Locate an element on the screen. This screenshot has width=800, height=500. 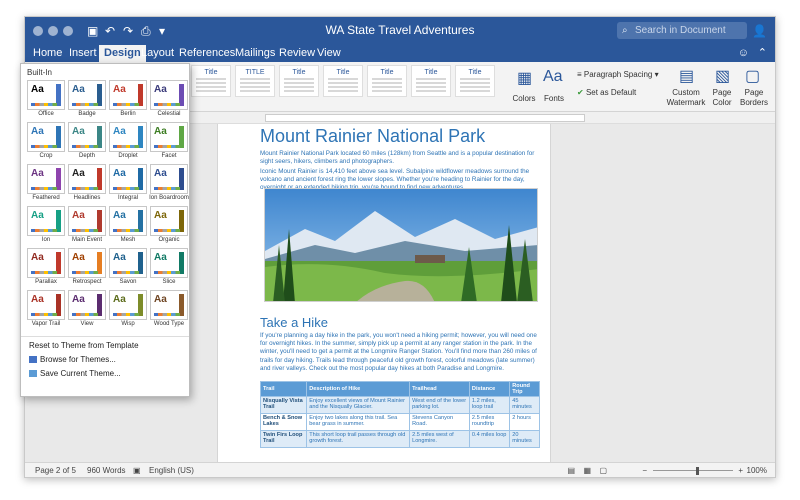
theme-option: Aa Ion Boardroom is located at coordinates (169, 183).